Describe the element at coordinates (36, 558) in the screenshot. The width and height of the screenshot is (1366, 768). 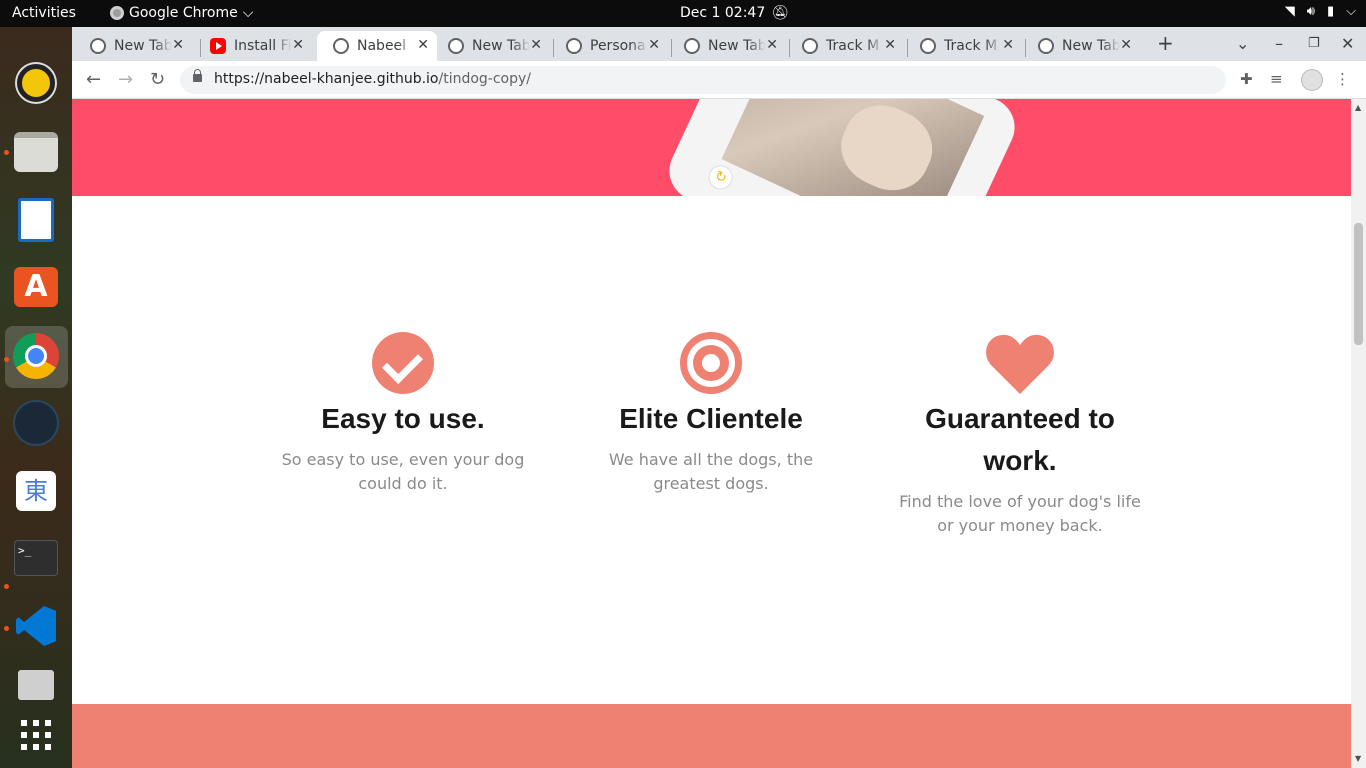
I see `terminal-icon: >_` at that location.